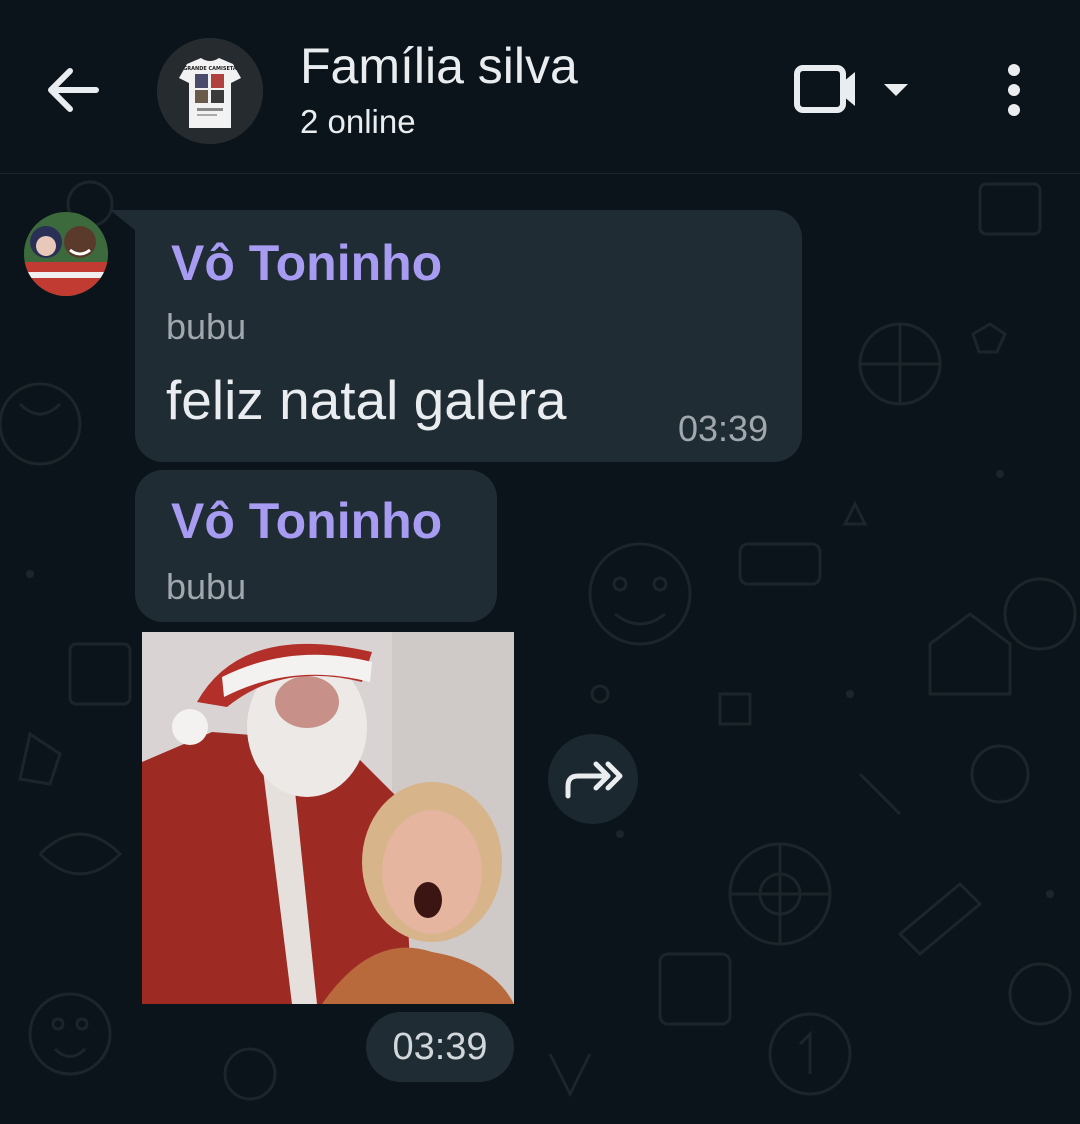 Image resolution: width=1080 pixels, height=1124 pixels. I want to click on back-button, so click(73, 90).